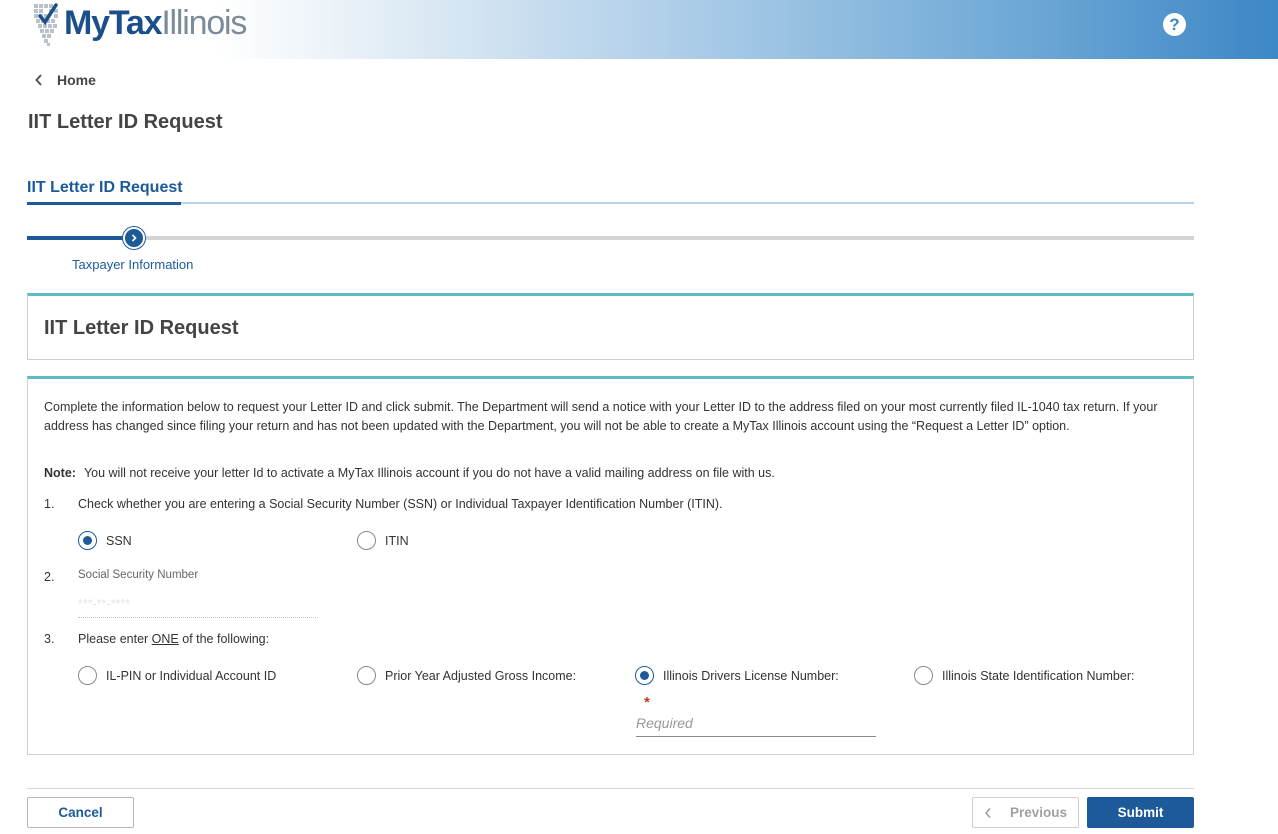 The image size is (1278, 834). Describe the element at coordinates (756, 723) in the screenshot. I see `drivers-license-number-input` at that location.